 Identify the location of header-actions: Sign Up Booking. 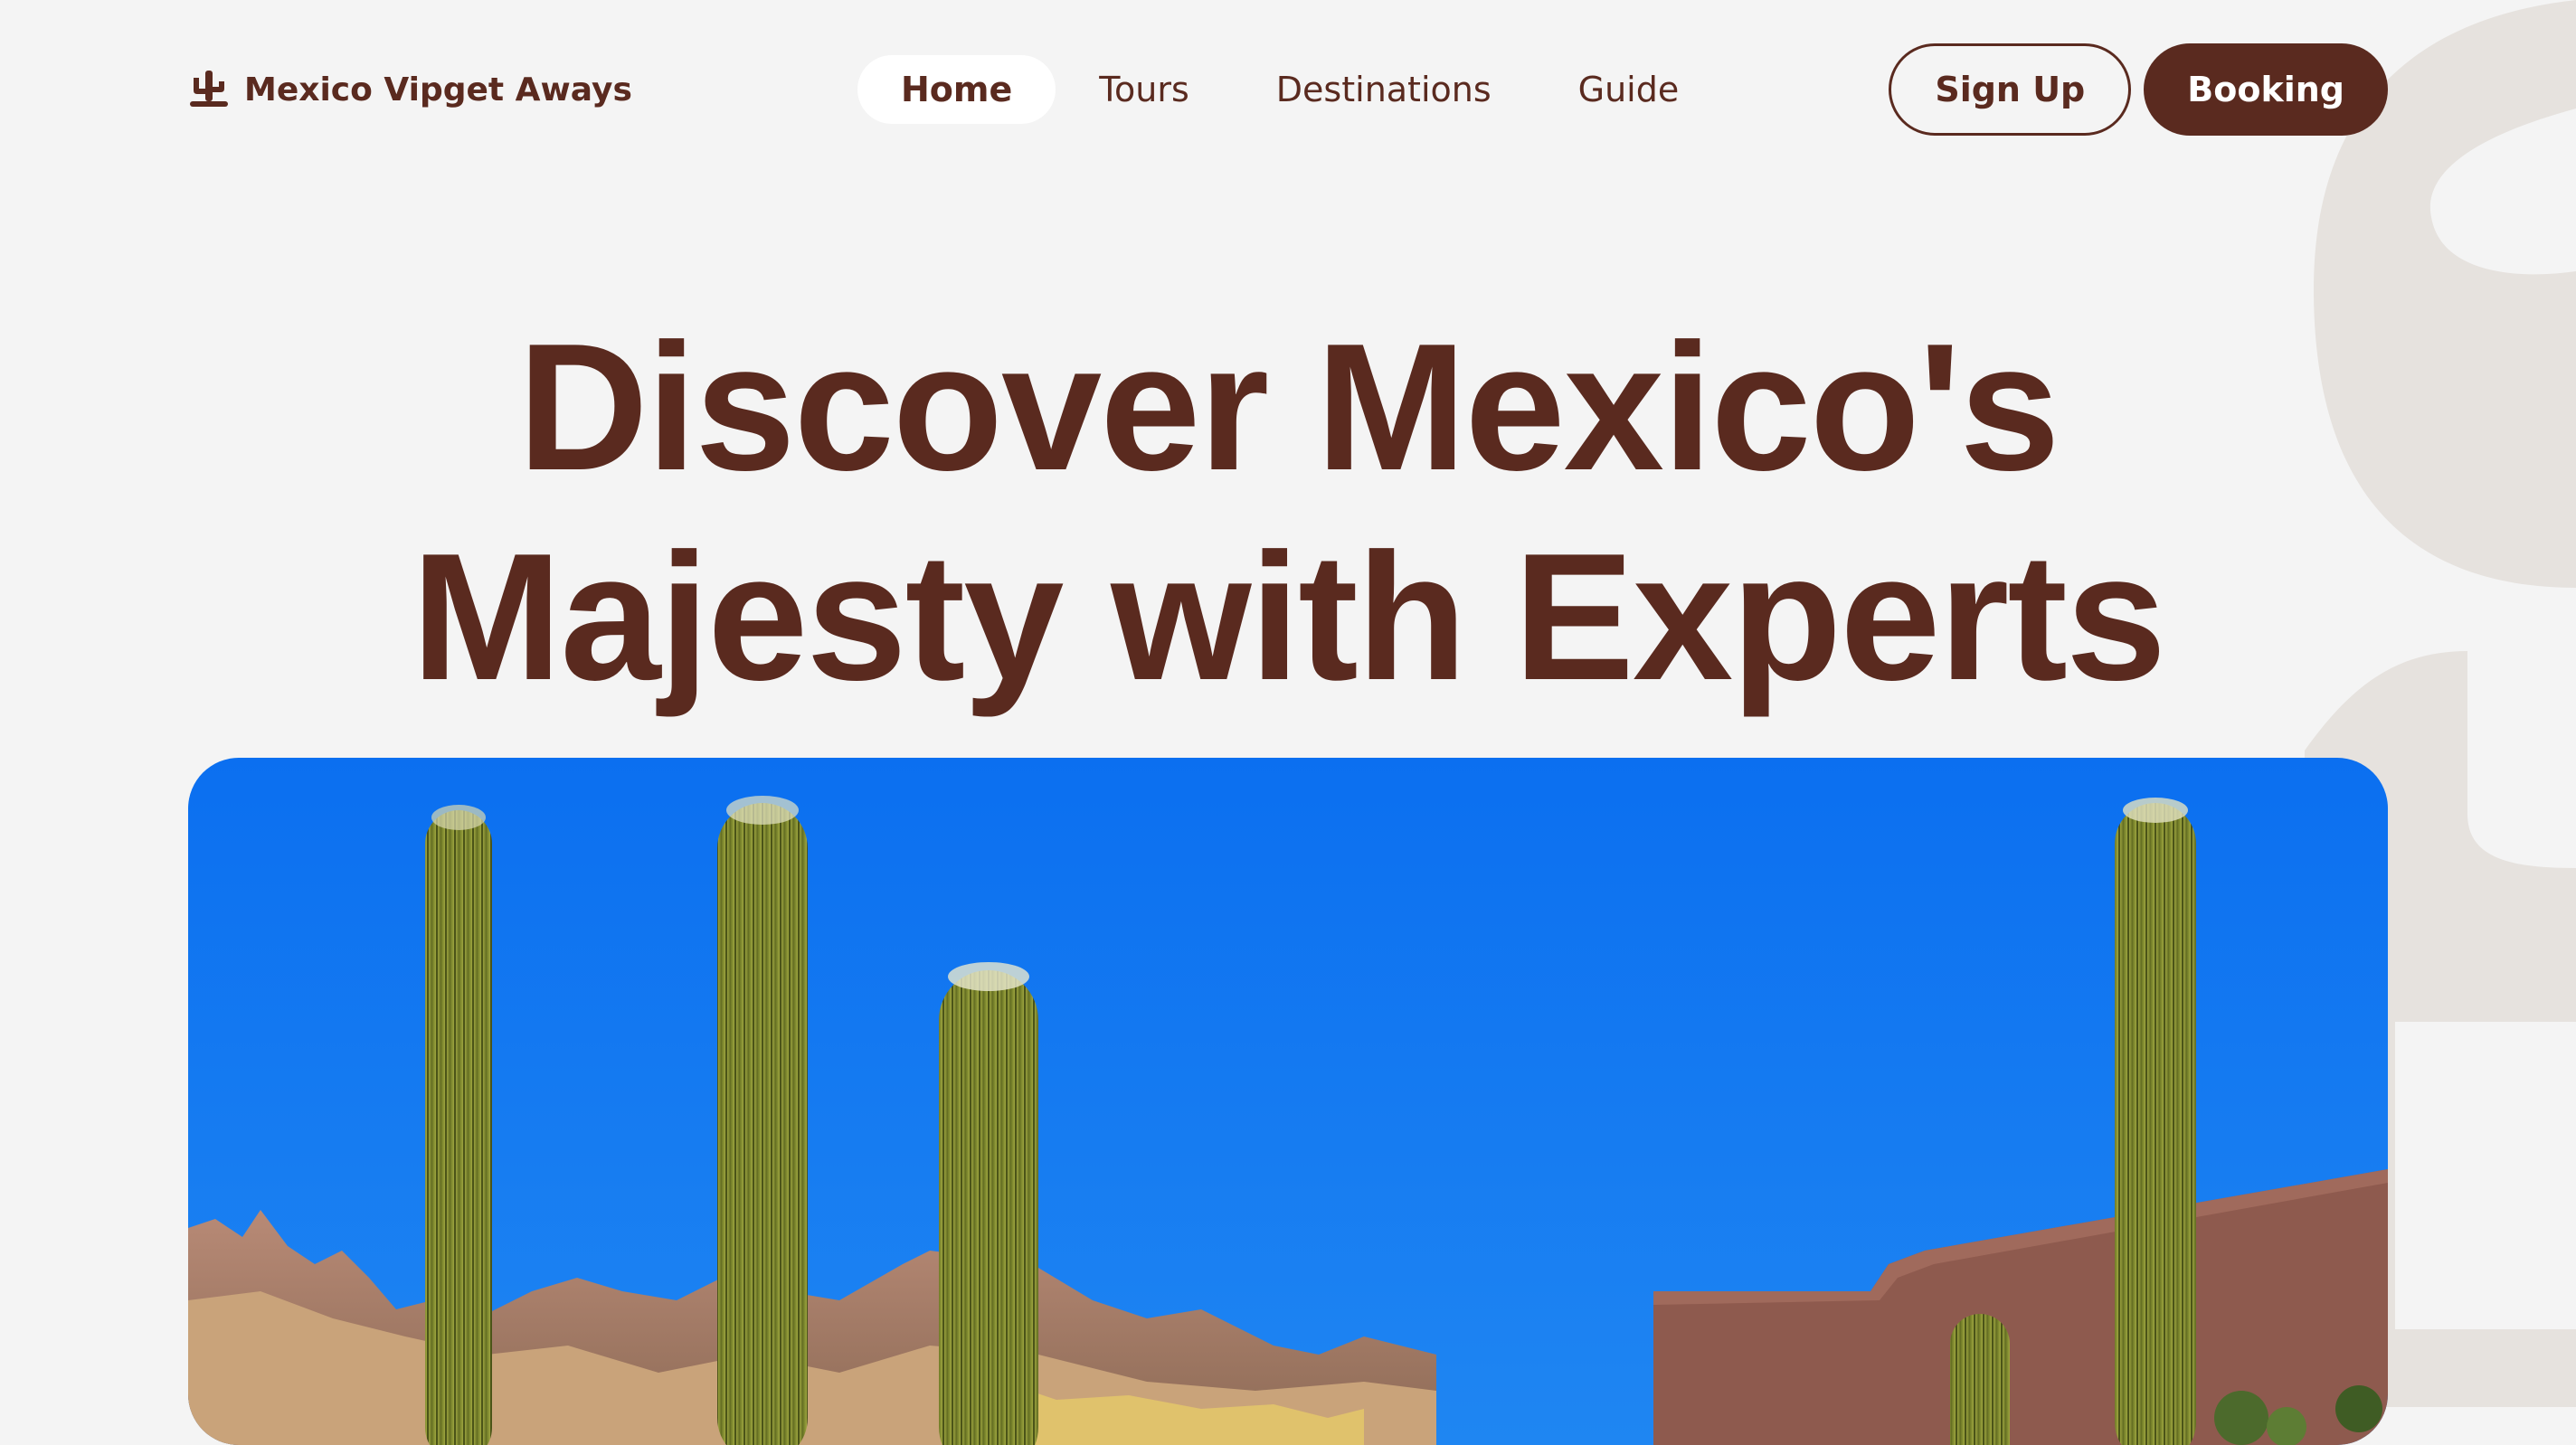
(2138, 90).